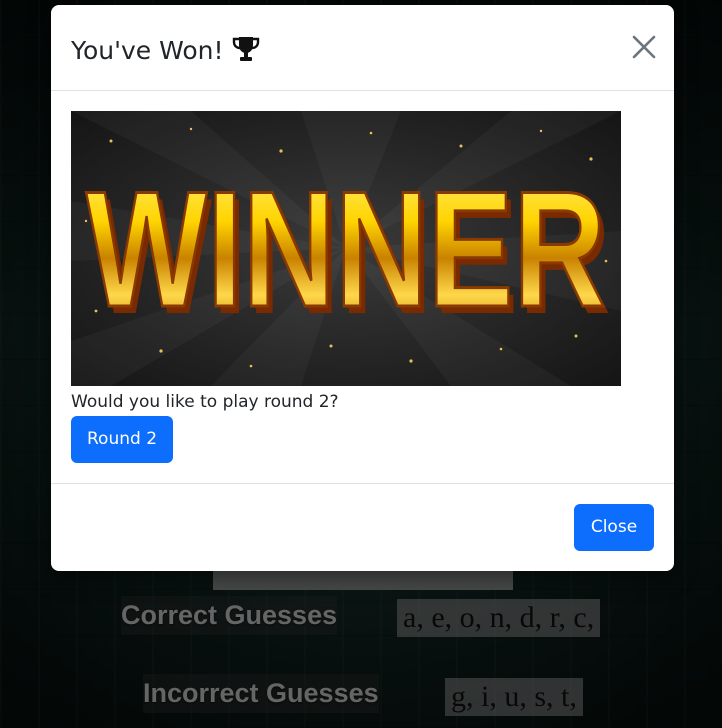 Image resolution: width=722 pixels, height=728 pixels. What do you see at coordinates (644, 47) in the screenshot?
I see `close-icon` at bounding box center [644, 47].